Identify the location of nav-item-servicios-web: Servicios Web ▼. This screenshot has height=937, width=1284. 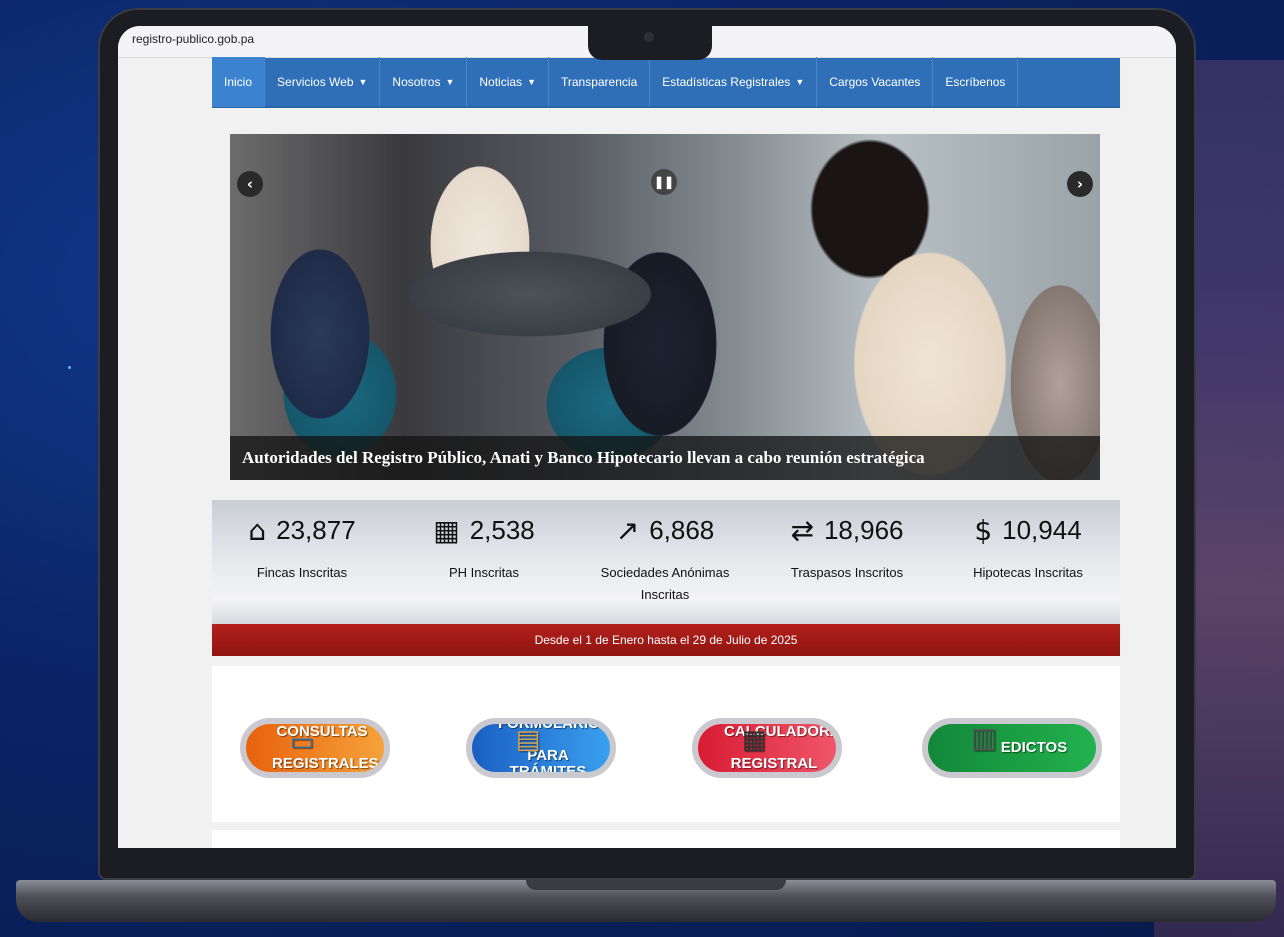
(323, 82).